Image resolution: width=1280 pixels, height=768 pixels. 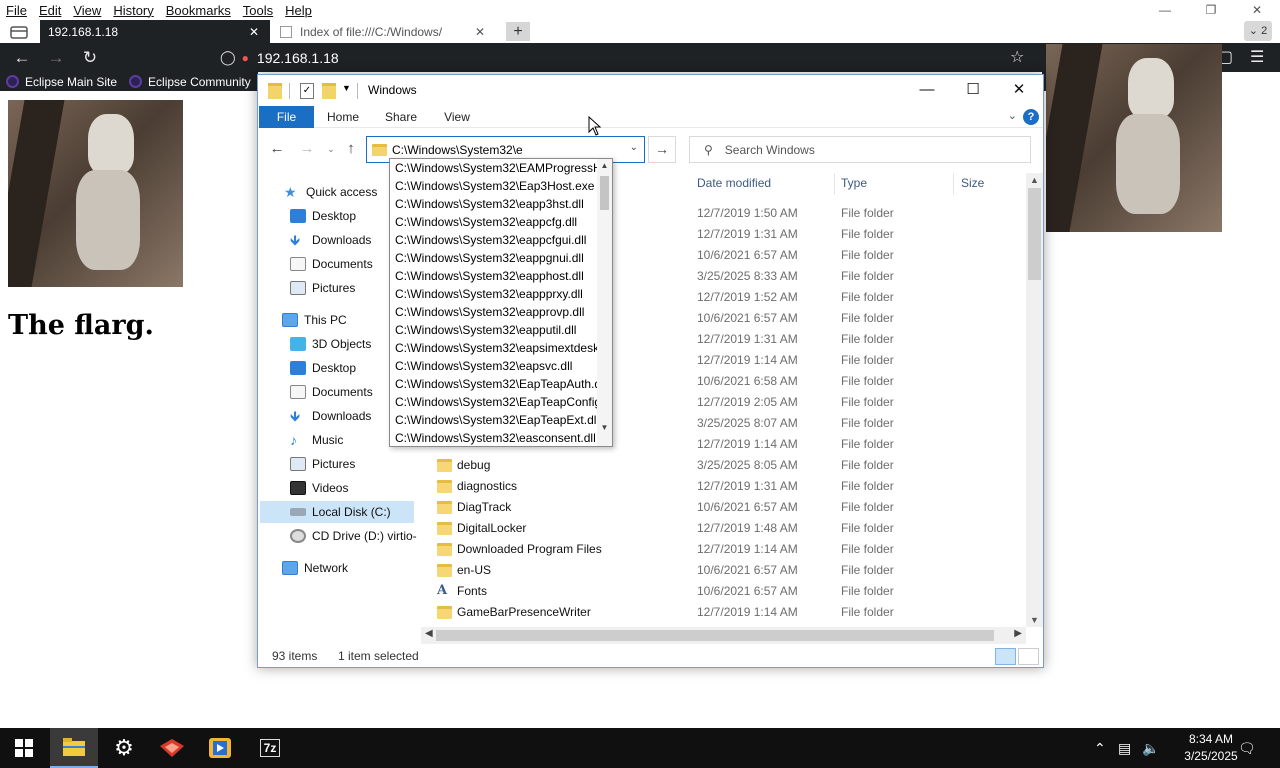 I want to click on menu-tools: Tools, so click(x=258, y=10).